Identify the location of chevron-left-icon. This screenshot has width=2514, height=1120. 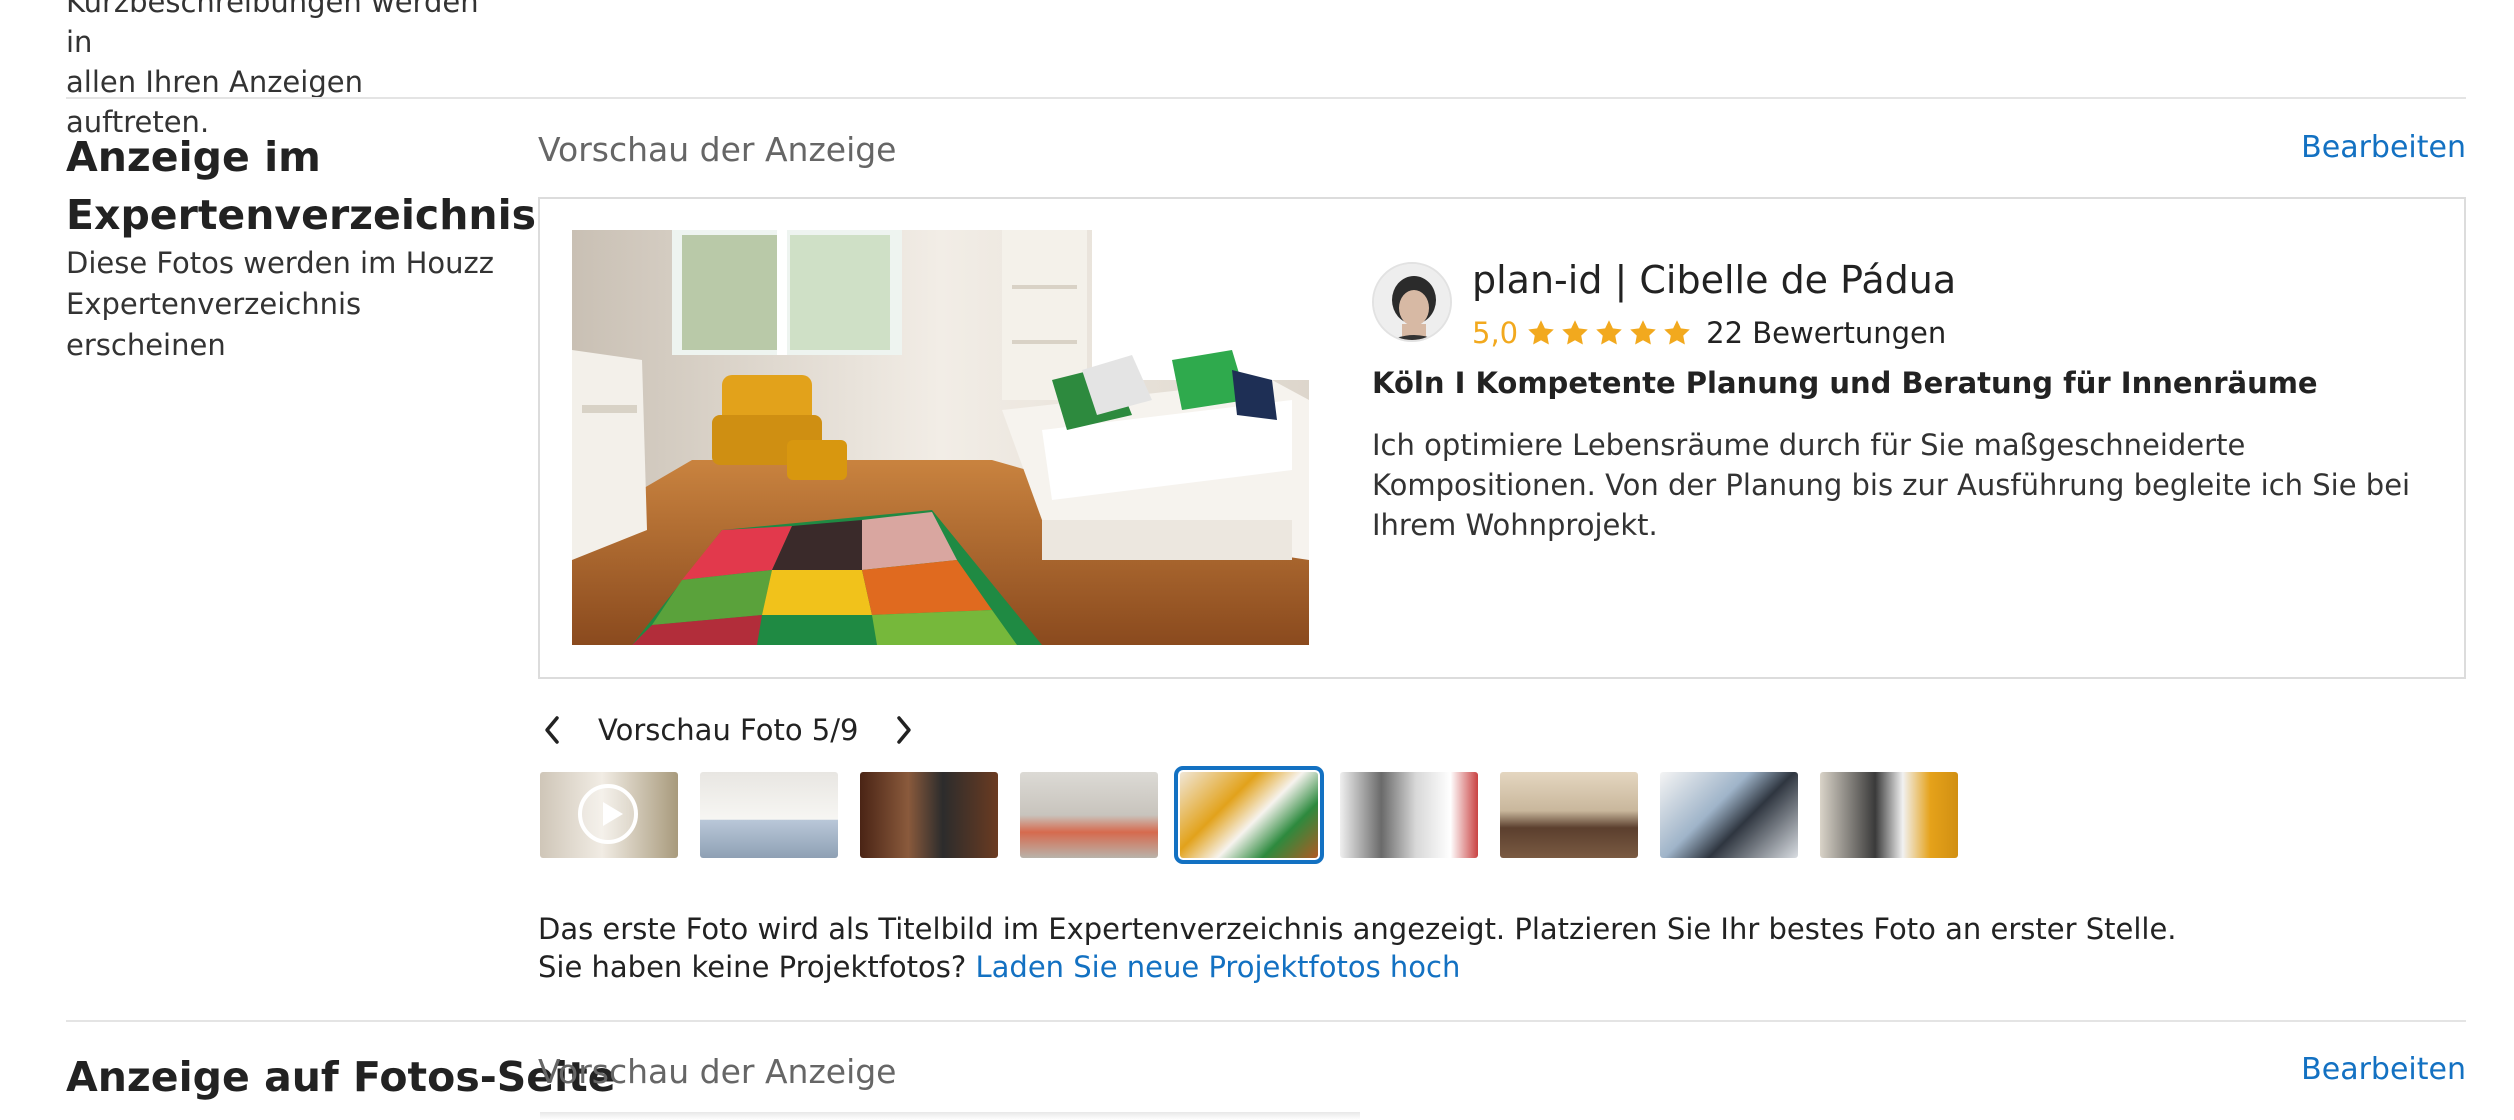
(552, 730).